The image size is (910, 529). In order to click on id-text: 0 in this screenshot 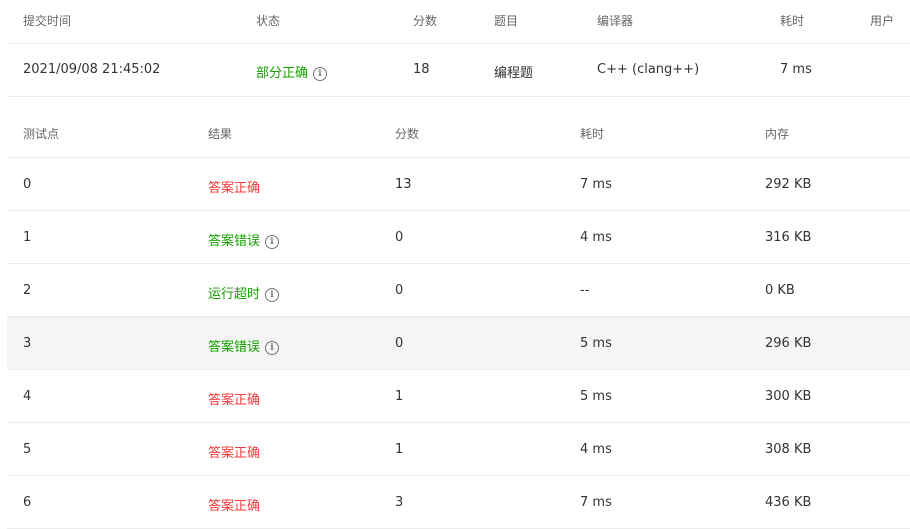, I will do `click(27, 184)`.